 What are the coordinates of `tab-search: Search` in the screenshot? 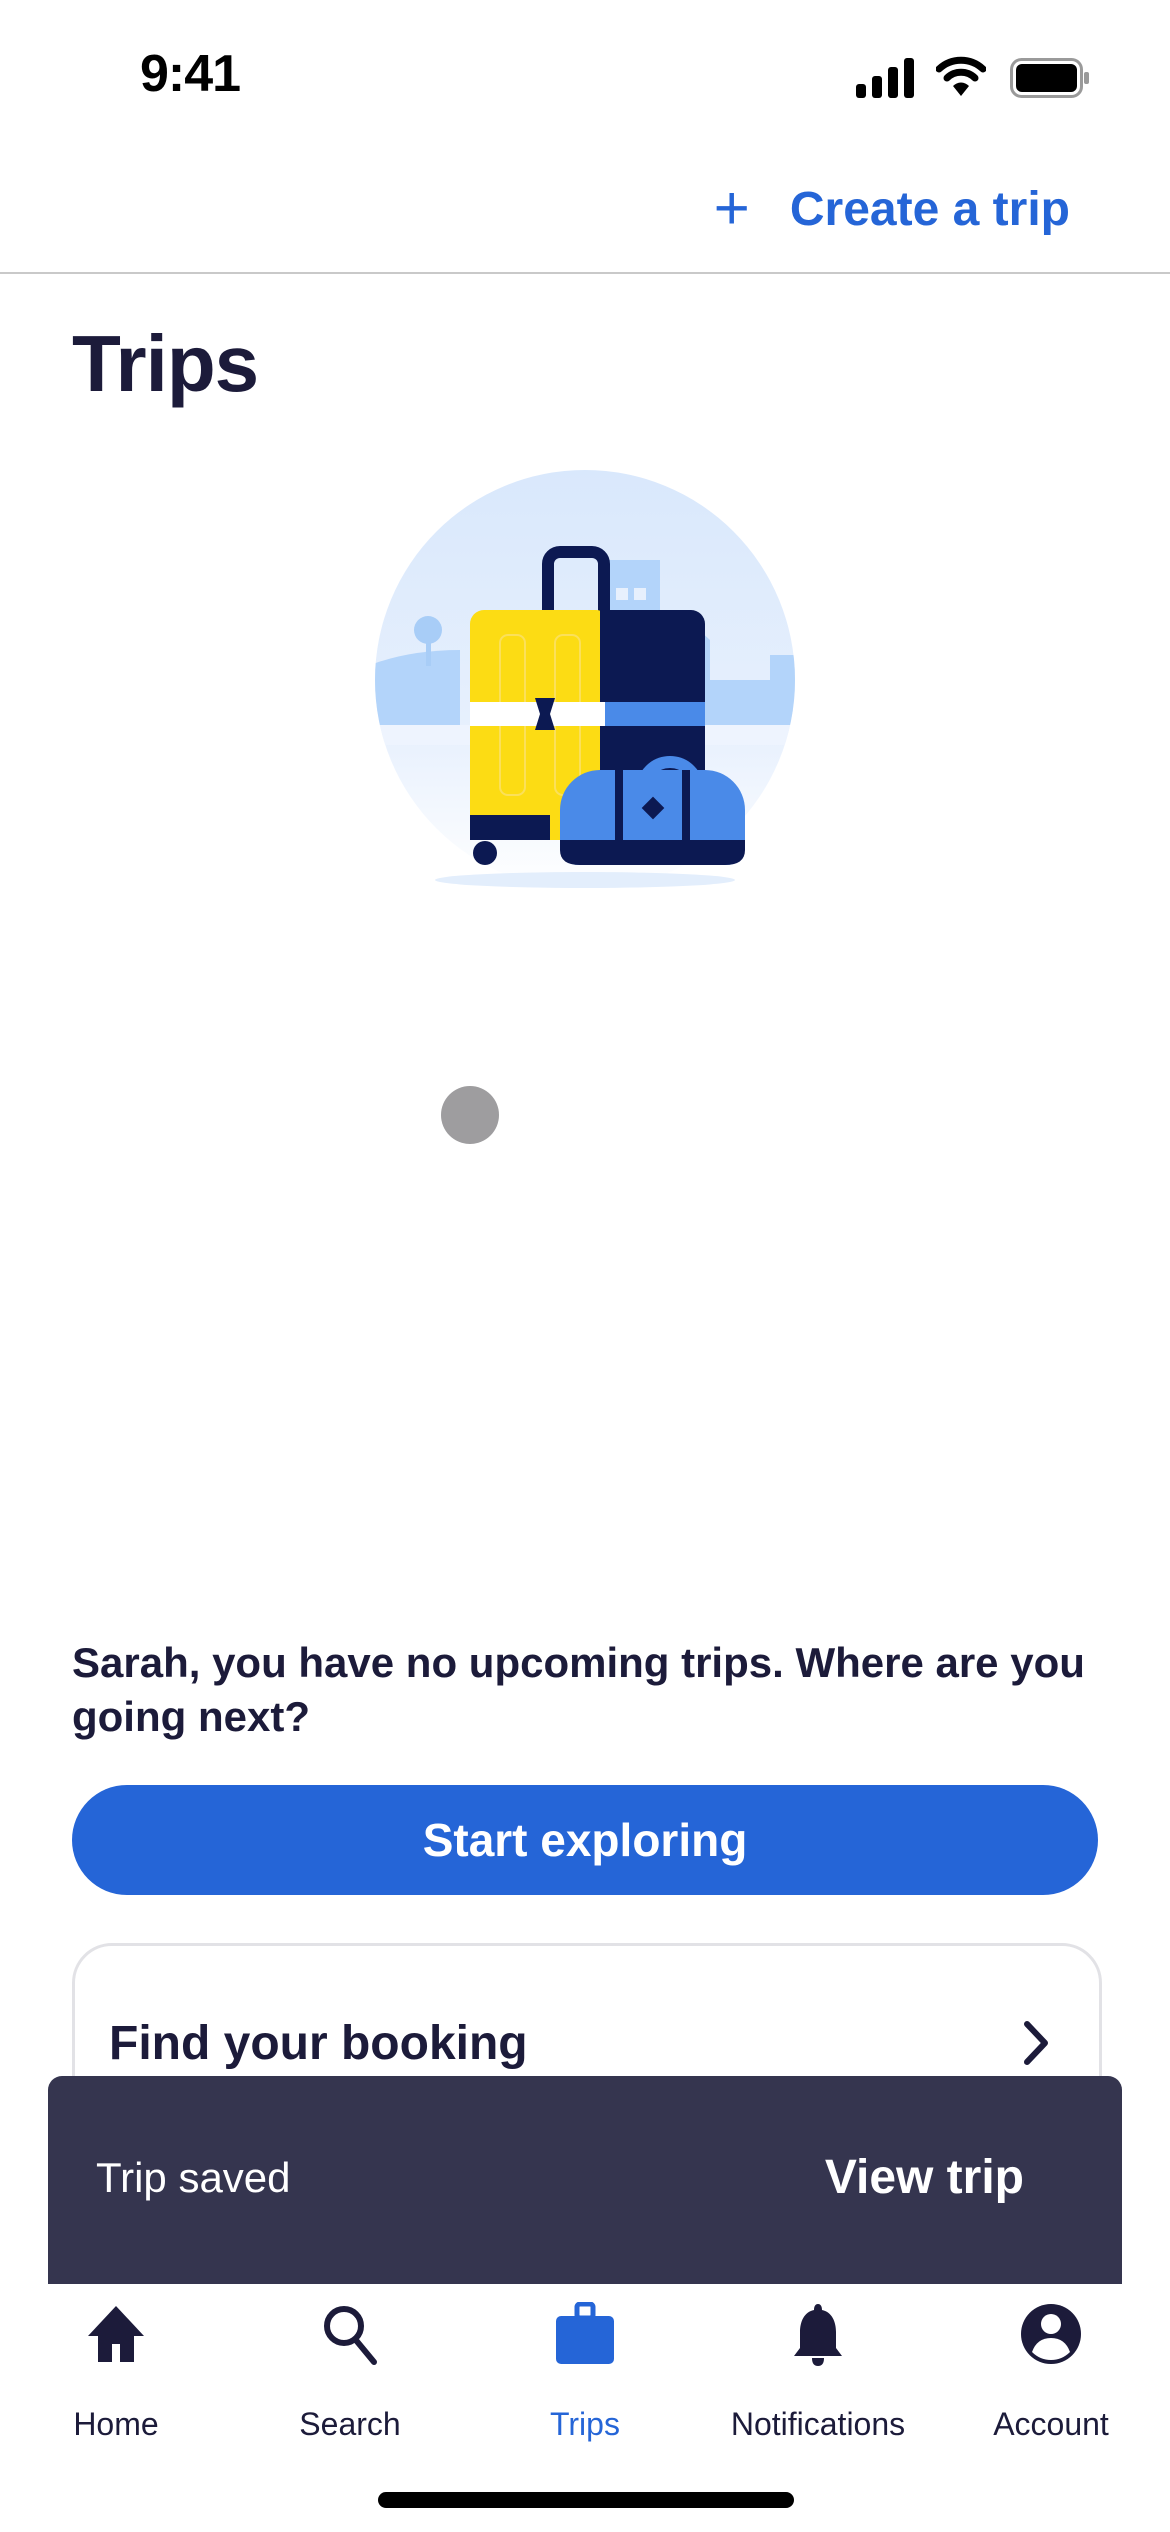 It's located at (350, 2372).